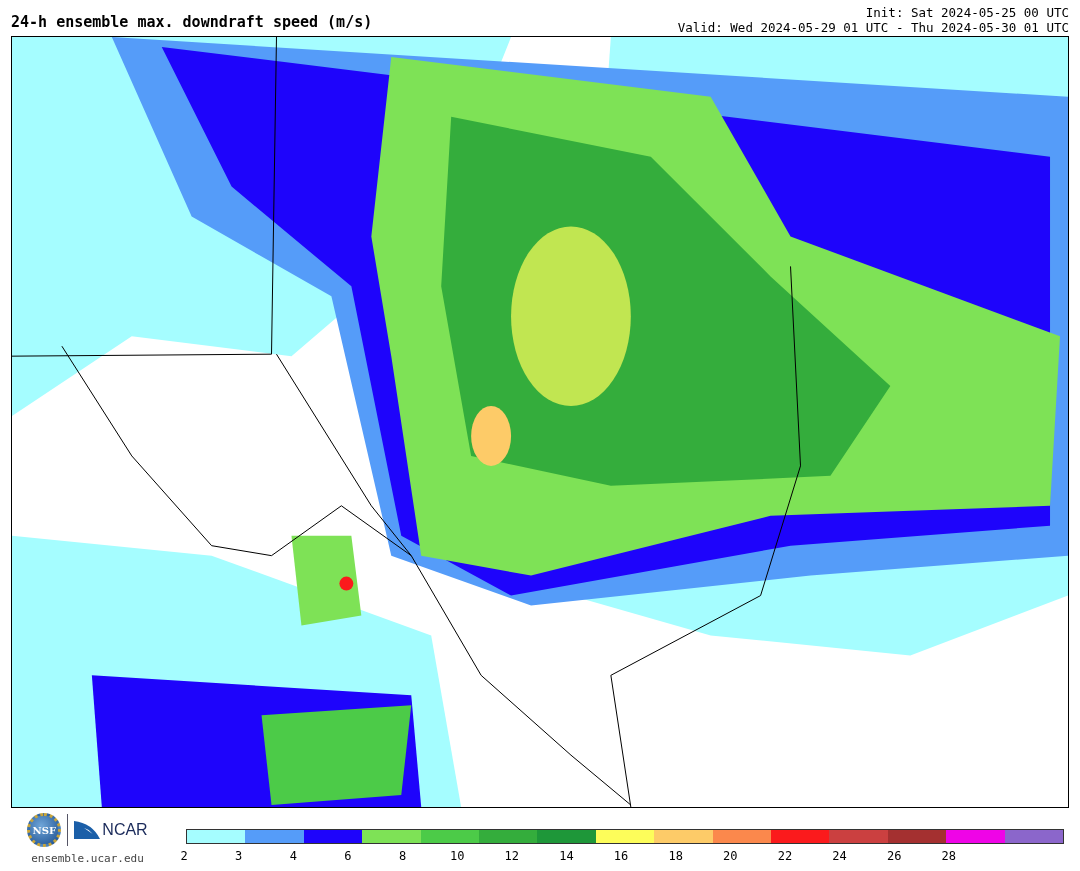 The height and width of the screenshot is (871, 1080). I want to click on tick-label: 12, so click(511, 856).